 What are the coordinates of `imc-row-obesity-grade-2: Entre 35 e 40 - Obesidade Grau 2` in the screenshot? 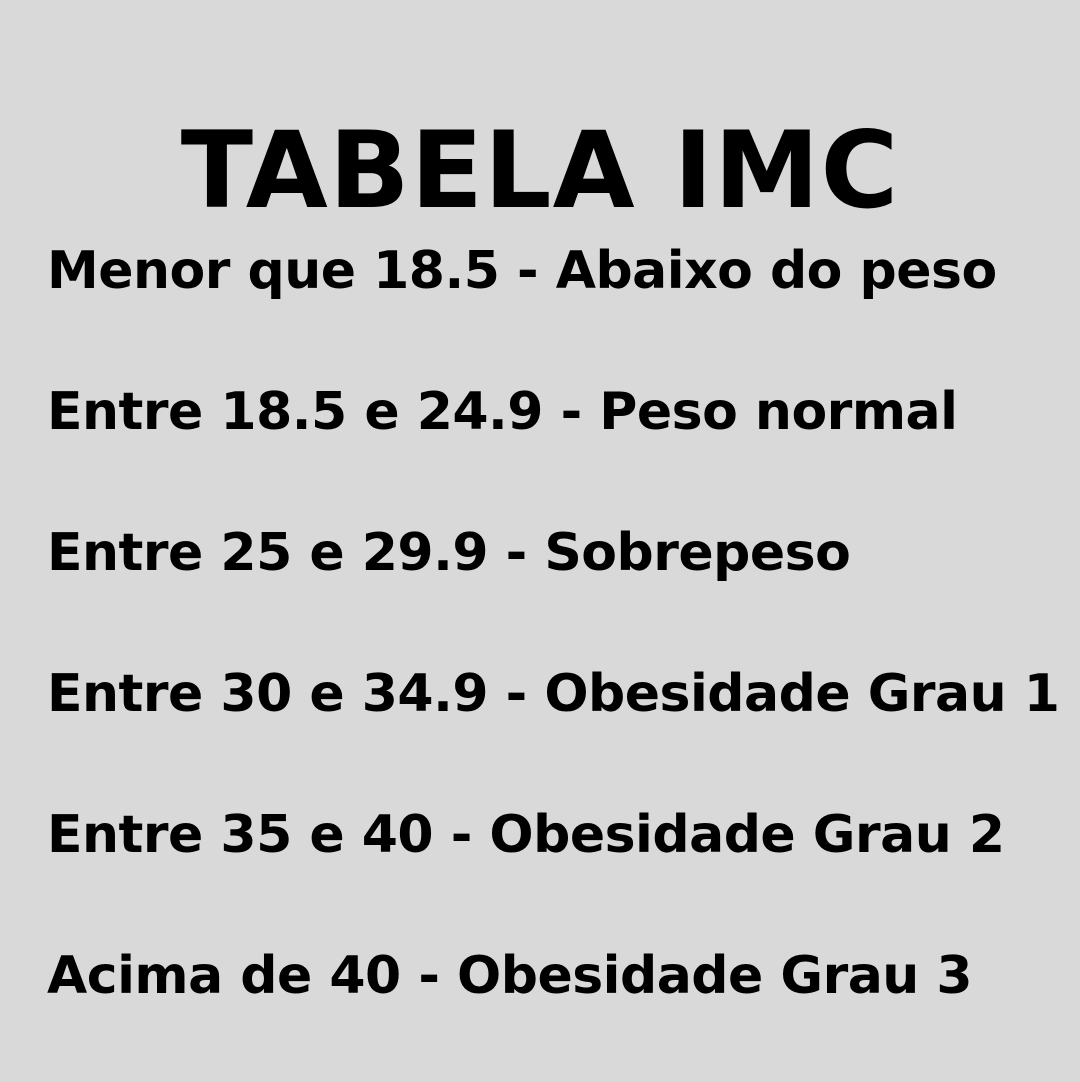 It's located at (526, 835).